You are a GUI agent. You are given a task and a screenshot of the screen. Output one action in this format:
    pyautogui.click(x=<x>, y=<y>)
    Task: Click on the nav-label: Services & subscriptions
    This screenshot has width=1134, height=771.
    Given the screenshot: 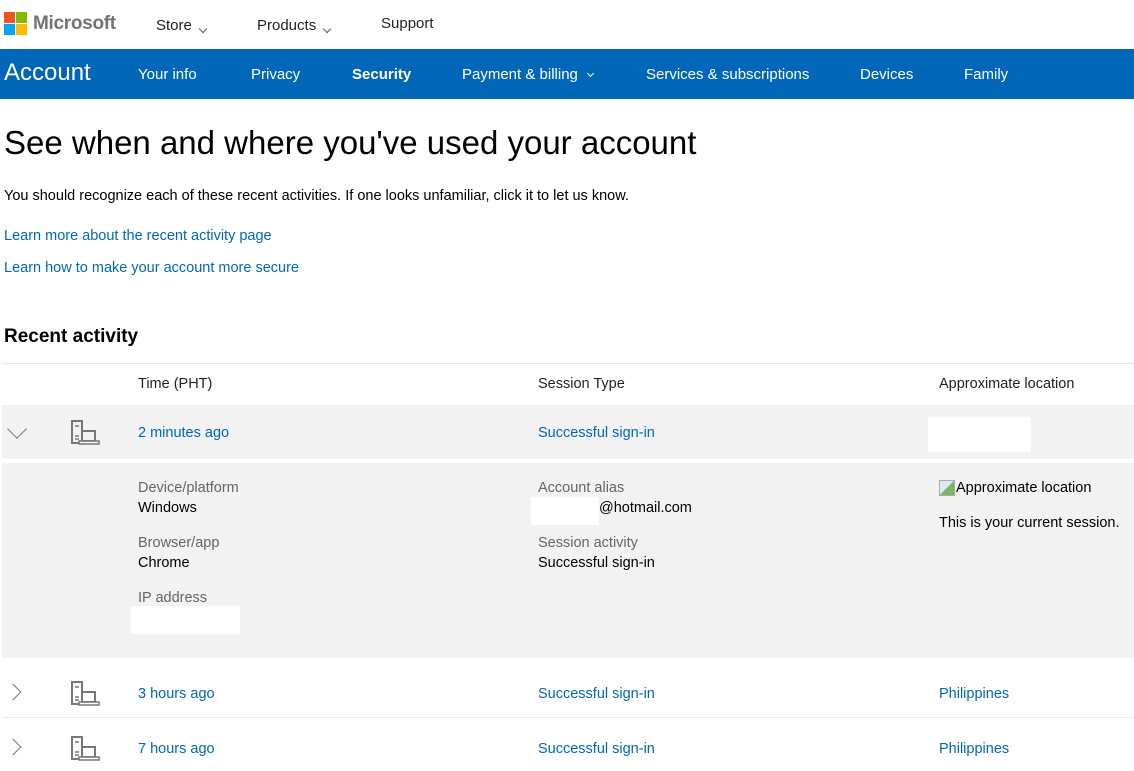 What is the action you would take?
    pyautogui.click(x=728, y=74)
    